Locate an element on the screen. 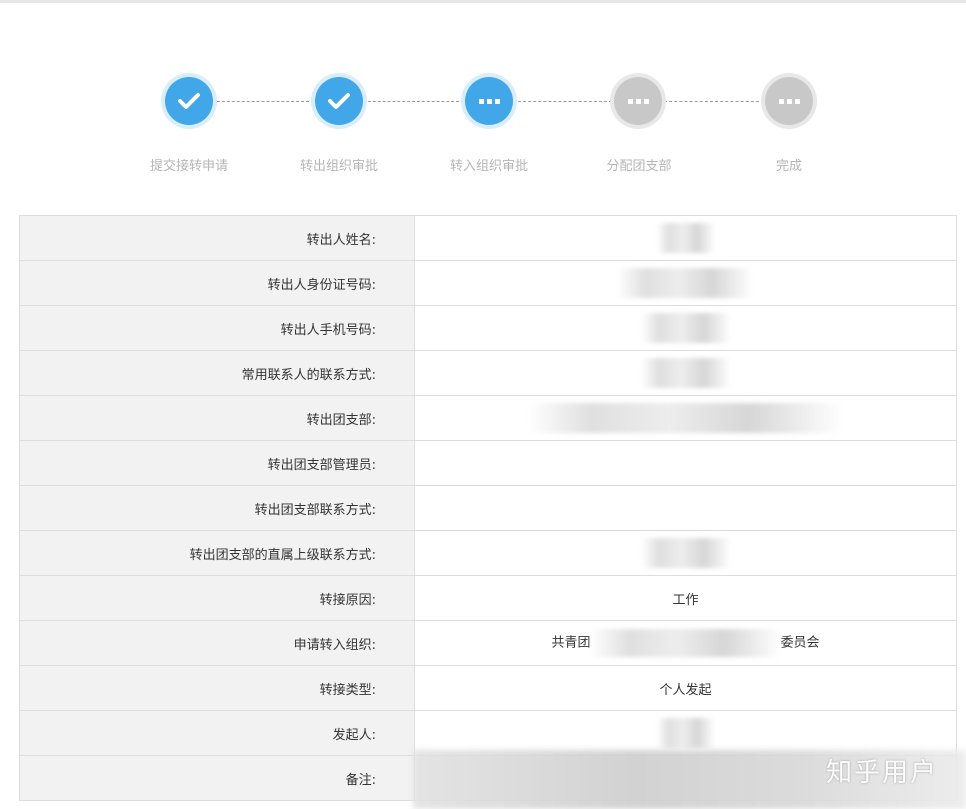  row-value-target-organization: 共青团 委员会 is located at coordinates (685, 643).